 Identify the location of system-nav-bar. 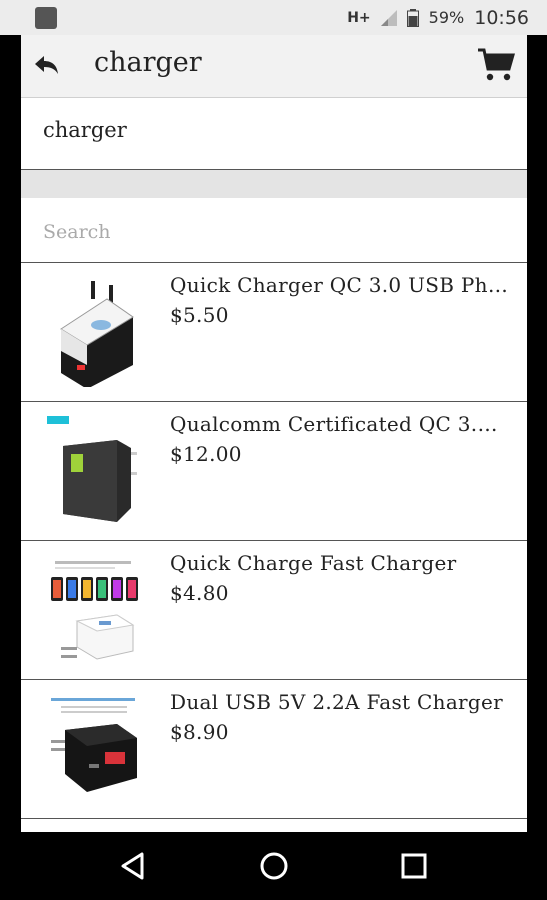
(273, 866).